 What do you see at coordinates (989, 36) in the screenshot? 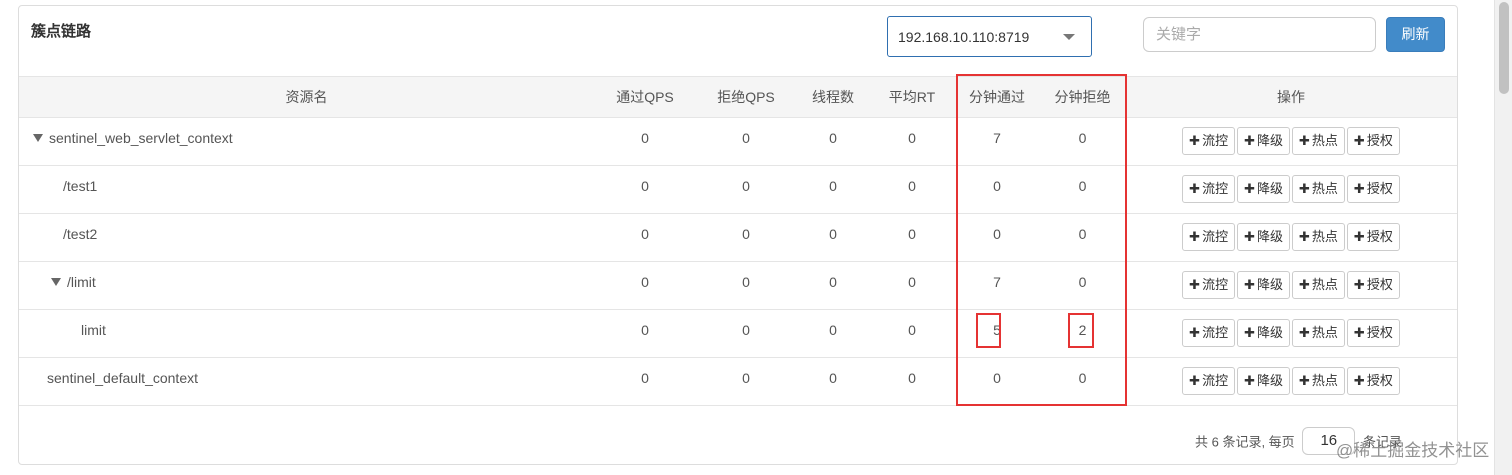
I see `machine-select: 192.168.10.110:8719` at bounding box center [989, 36].